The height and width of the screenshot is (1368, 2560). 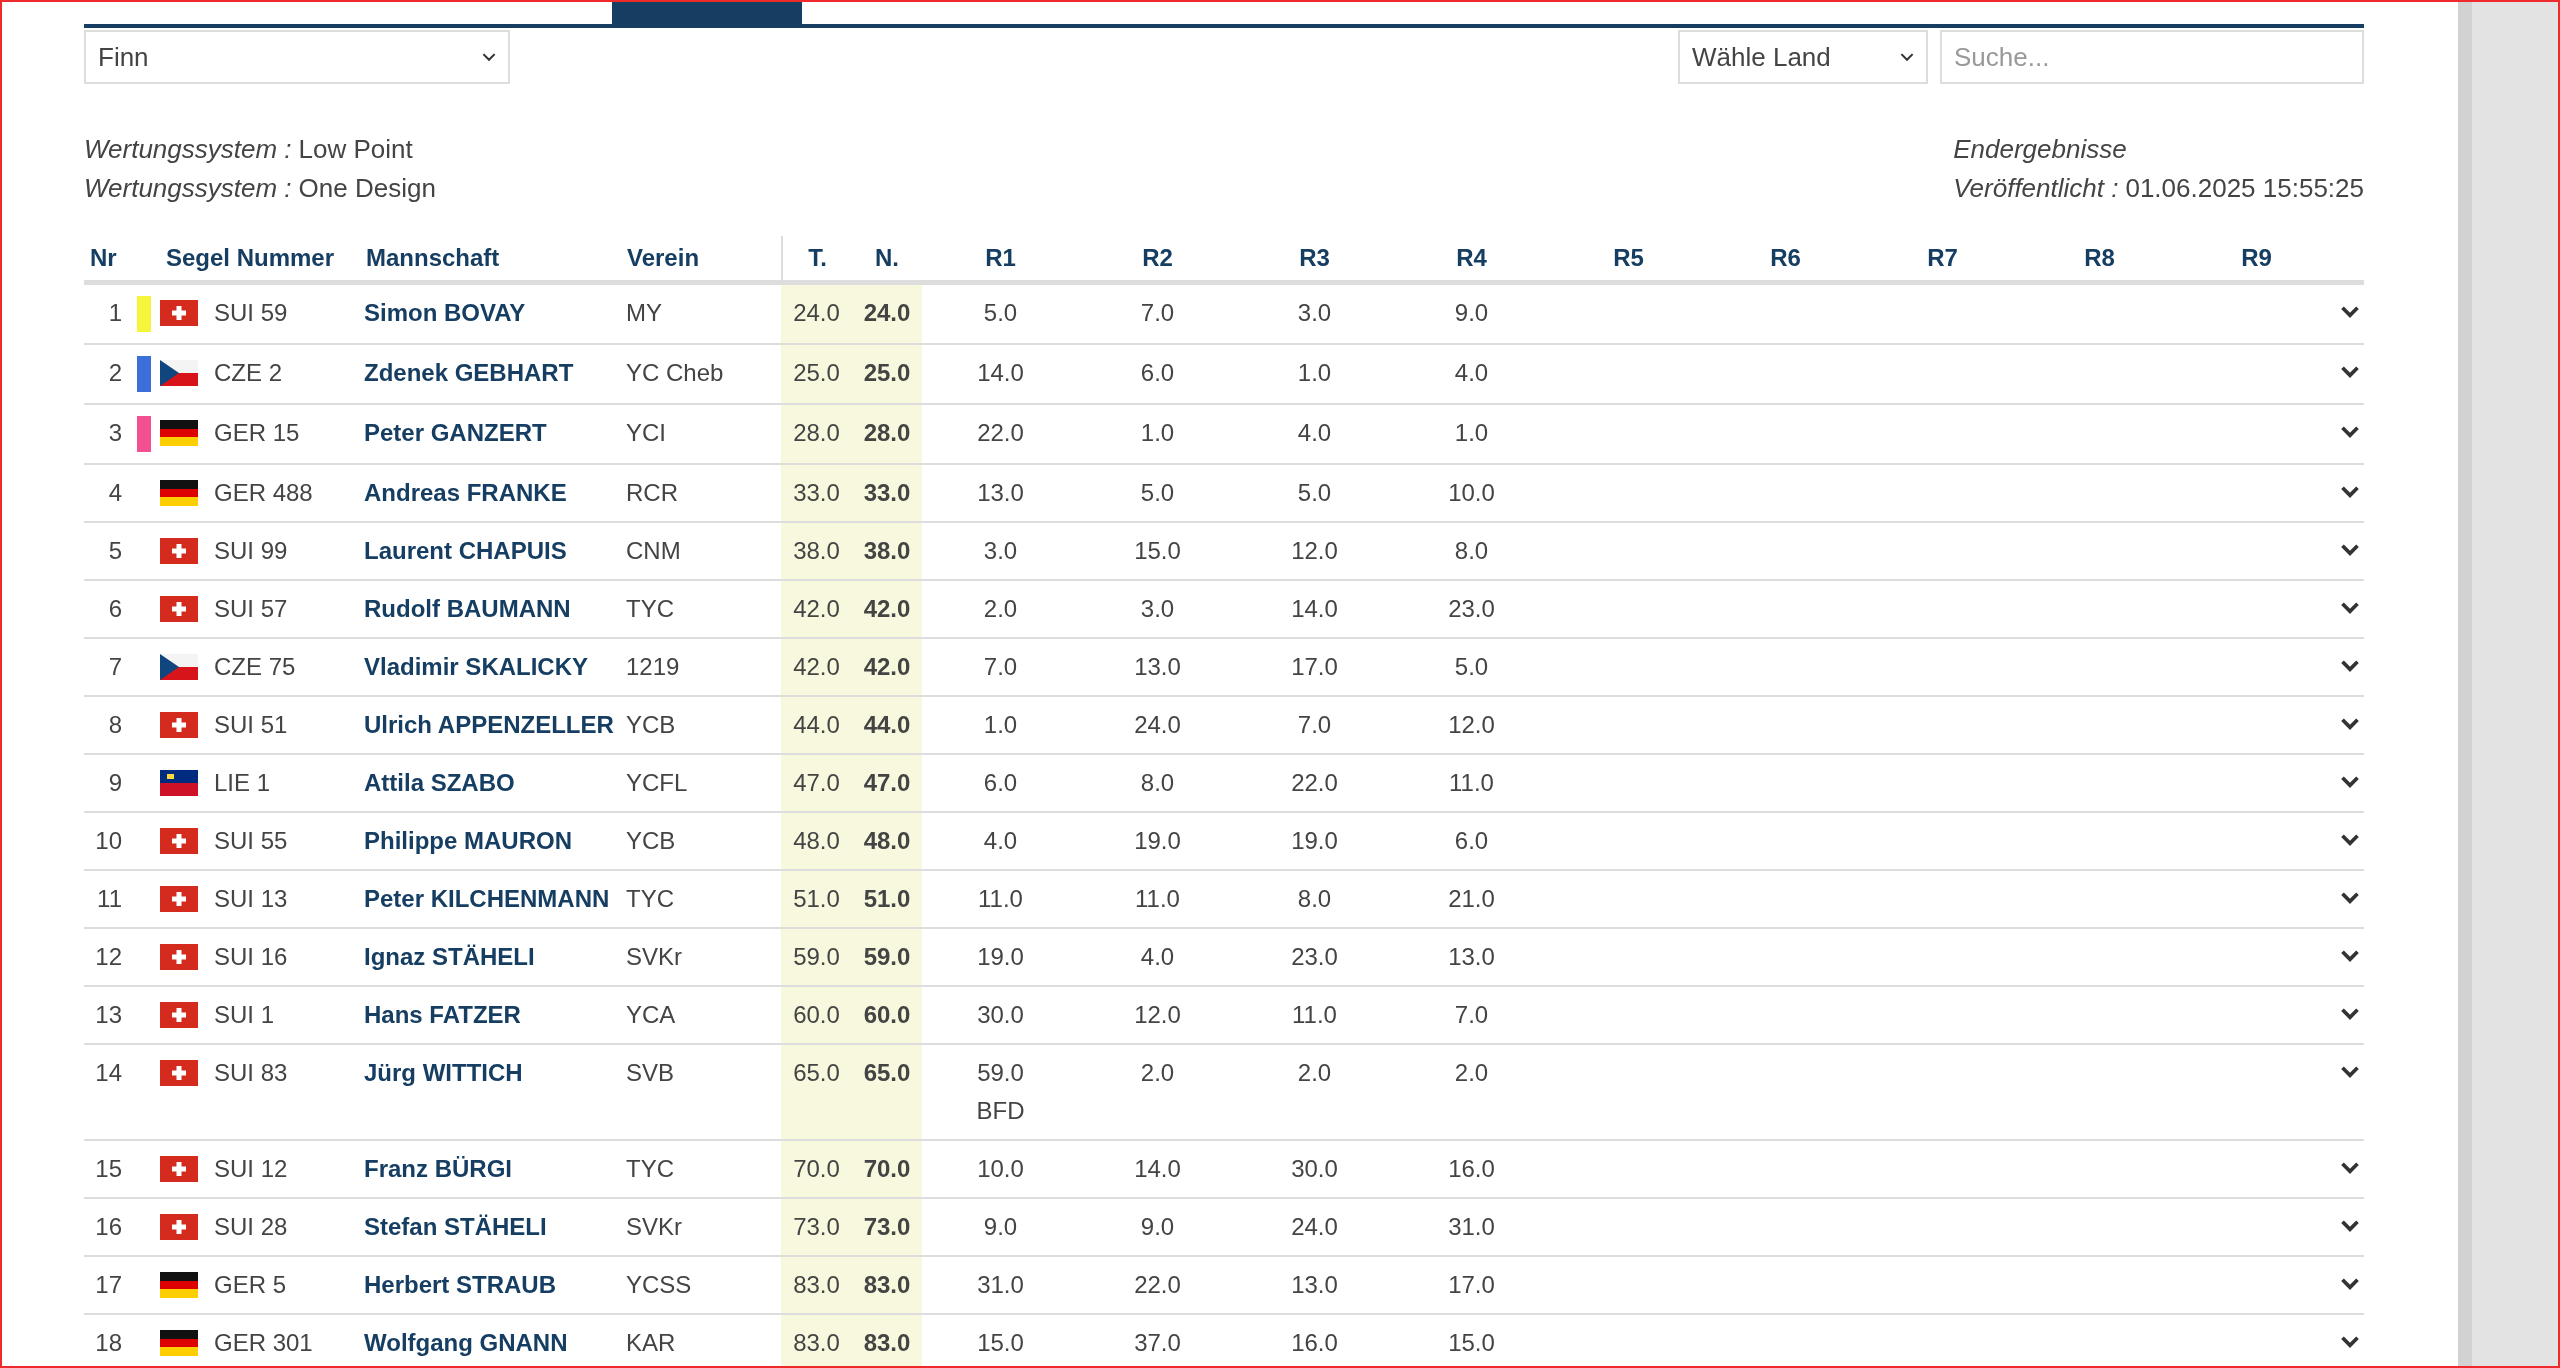 What do you see at coordinates (115, 551) in the screenshot?
I see `rank-cell-text: 5` at bounding box center [115, 551].